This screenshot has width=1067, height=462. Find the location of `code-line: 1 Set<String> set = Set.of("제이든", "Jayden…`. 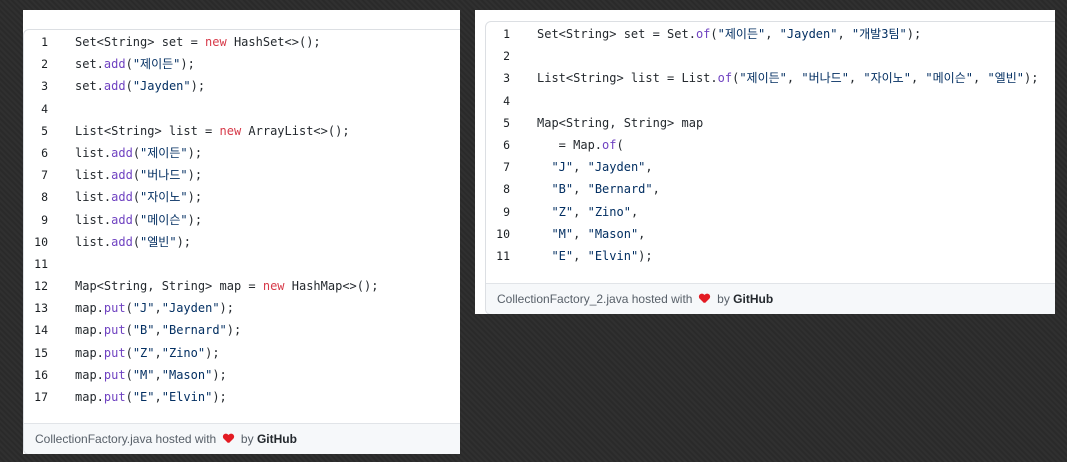

code-line: 1 Set<String> set = Set.of("제이든", "Jayden… is located at coordinates (770, 34).